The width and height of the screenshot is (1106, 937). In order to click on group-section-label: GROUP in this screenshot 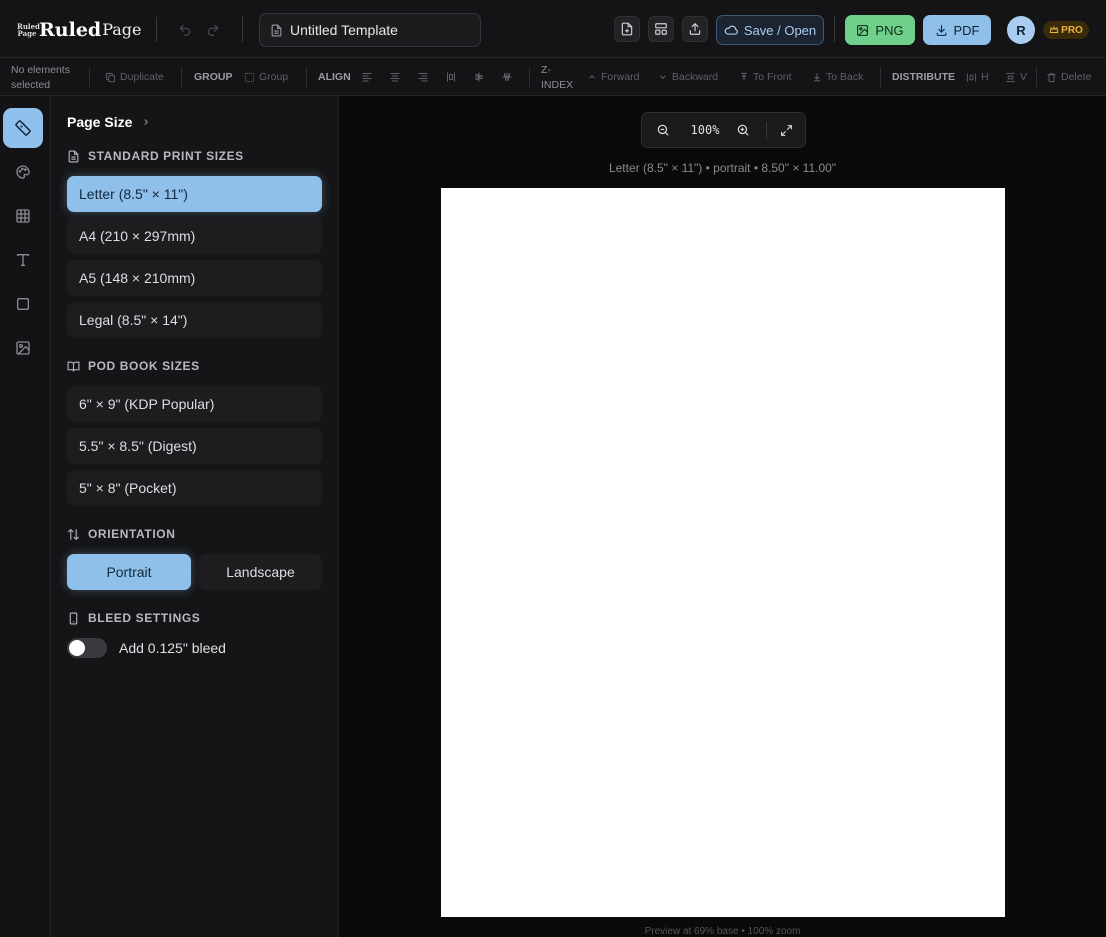, I will do `click(213, 77)`.